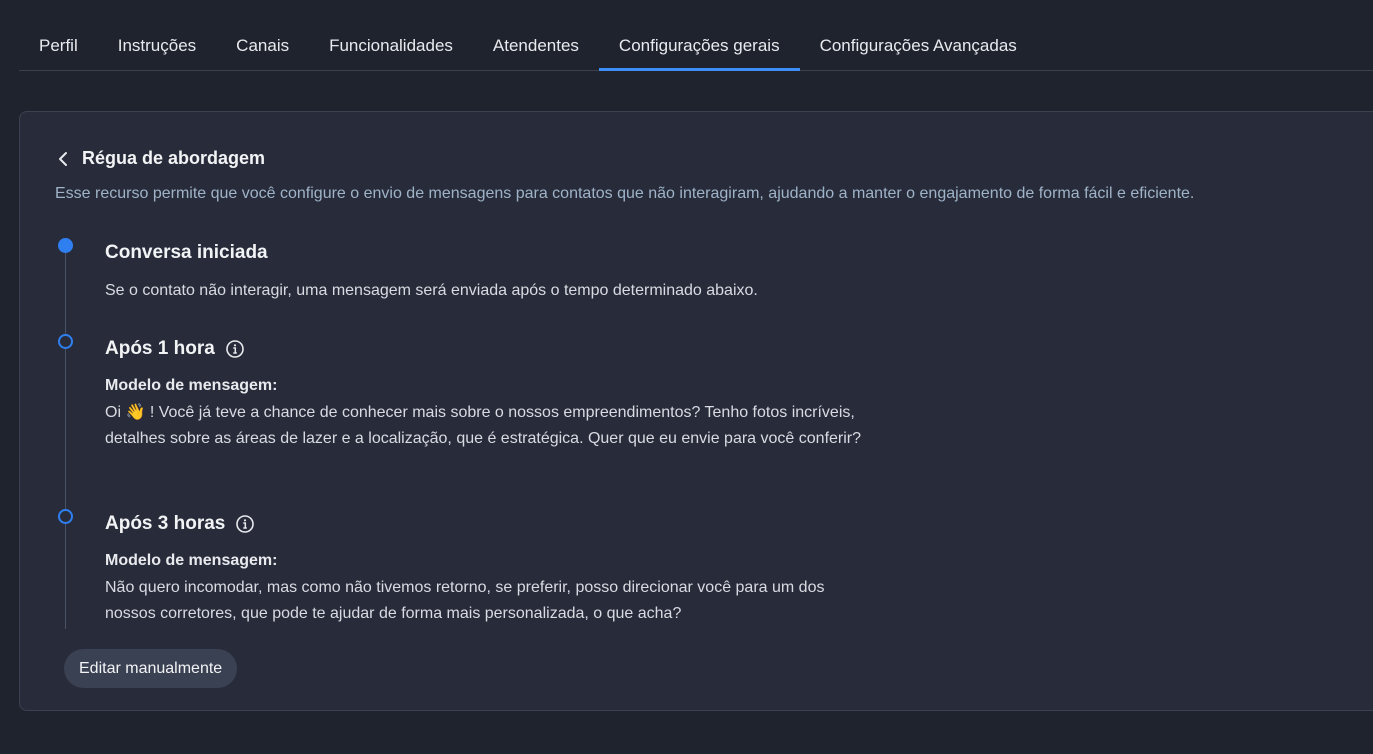  Describe the element at coordinates (391, 47) in the screenshot. I see `tab-funcionalidades: Funcionalidades` at that location.